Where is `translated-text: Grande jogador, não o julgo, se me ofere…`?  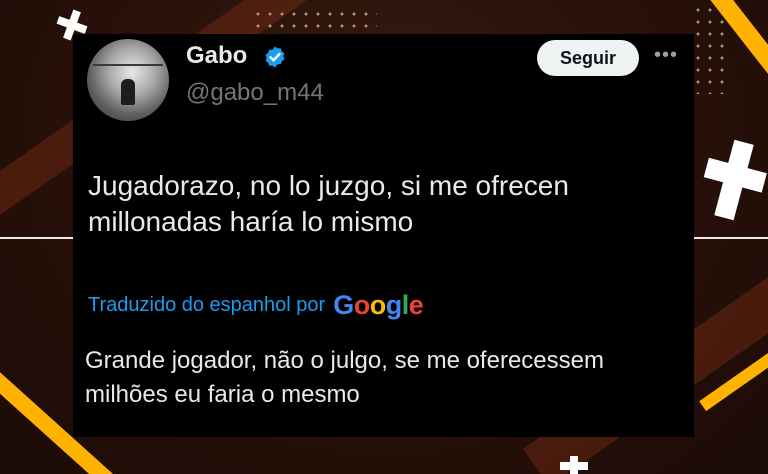
translated-text: Grande jogador, não o julgo, se me ofere… is located at coordinates (344, 377).